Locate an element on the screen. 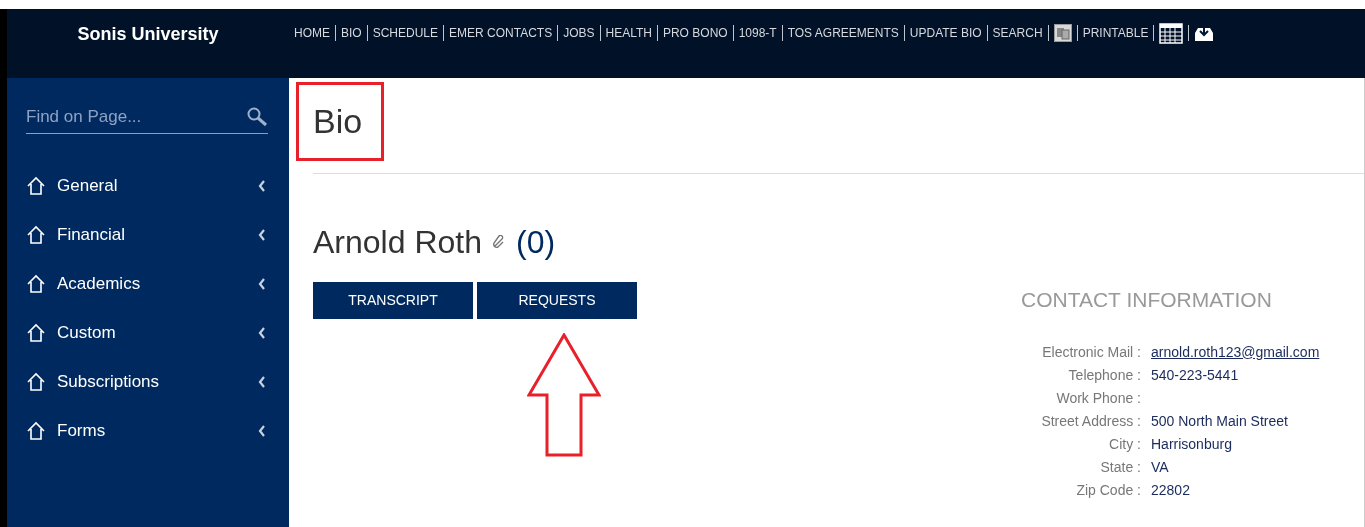 This screenshot has height=527, width=1365. nav-link: BIO is located at coordinates (351, 33).